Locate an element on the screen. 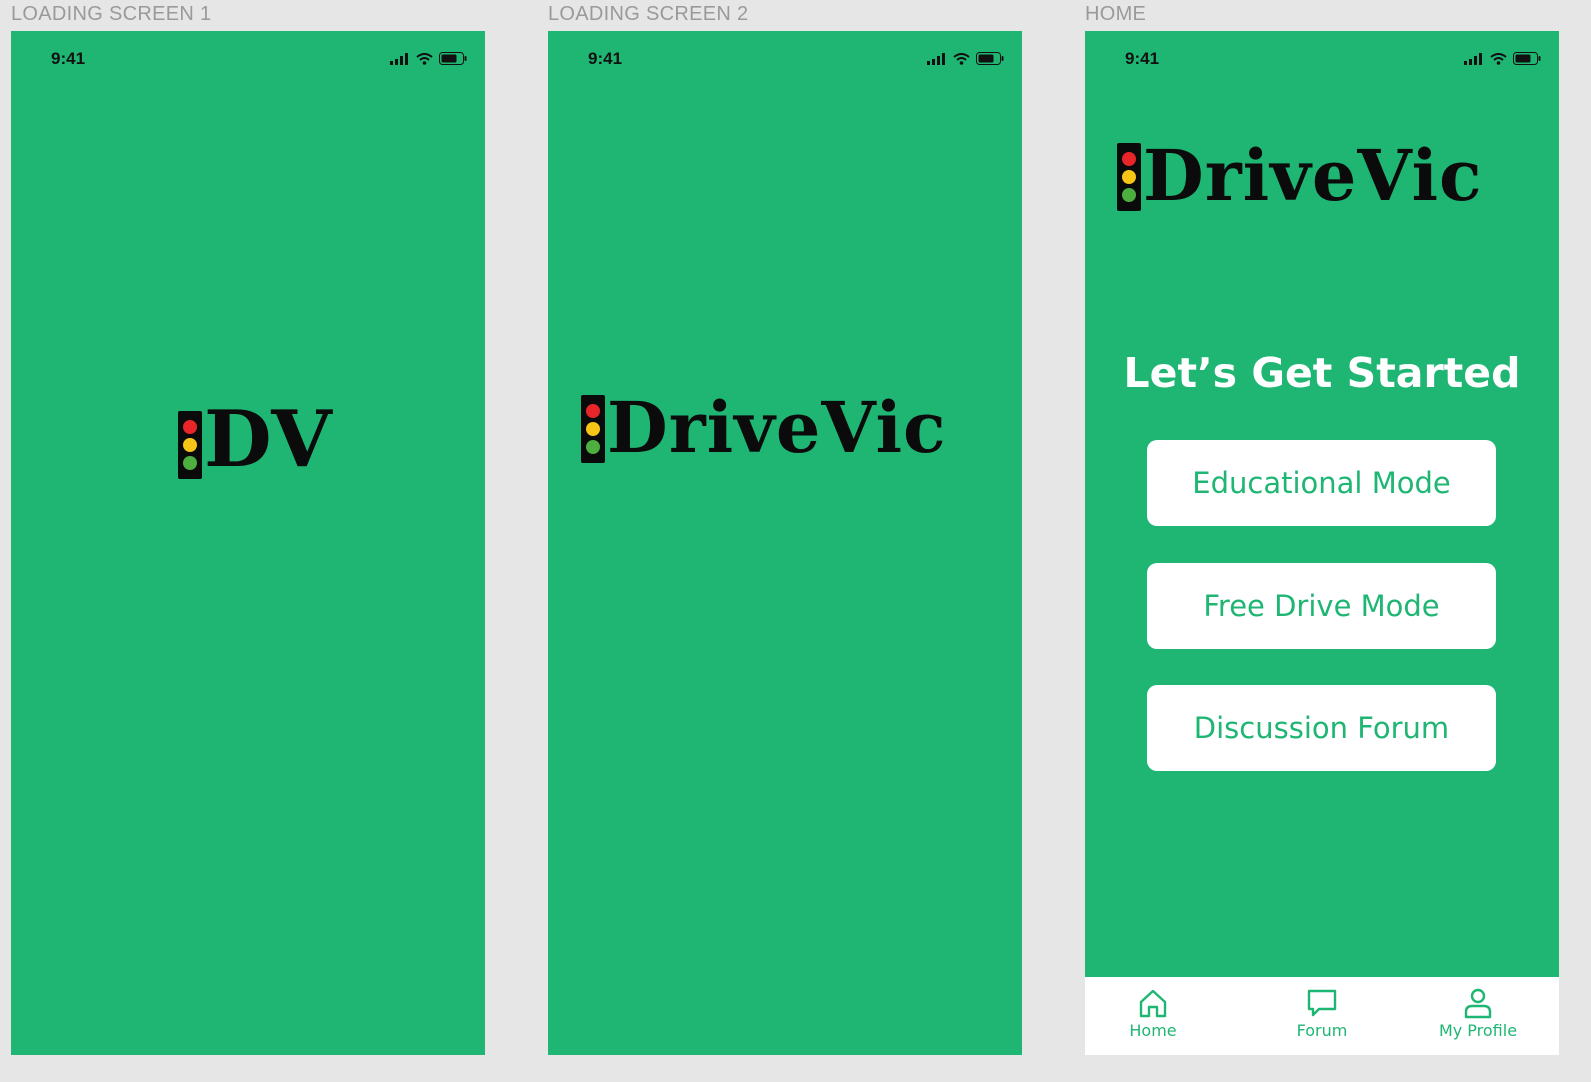 Image resolution: width=1591 pixels, height=1082 pixels. tab-home: Home is located at coordinates (1153, 1013).